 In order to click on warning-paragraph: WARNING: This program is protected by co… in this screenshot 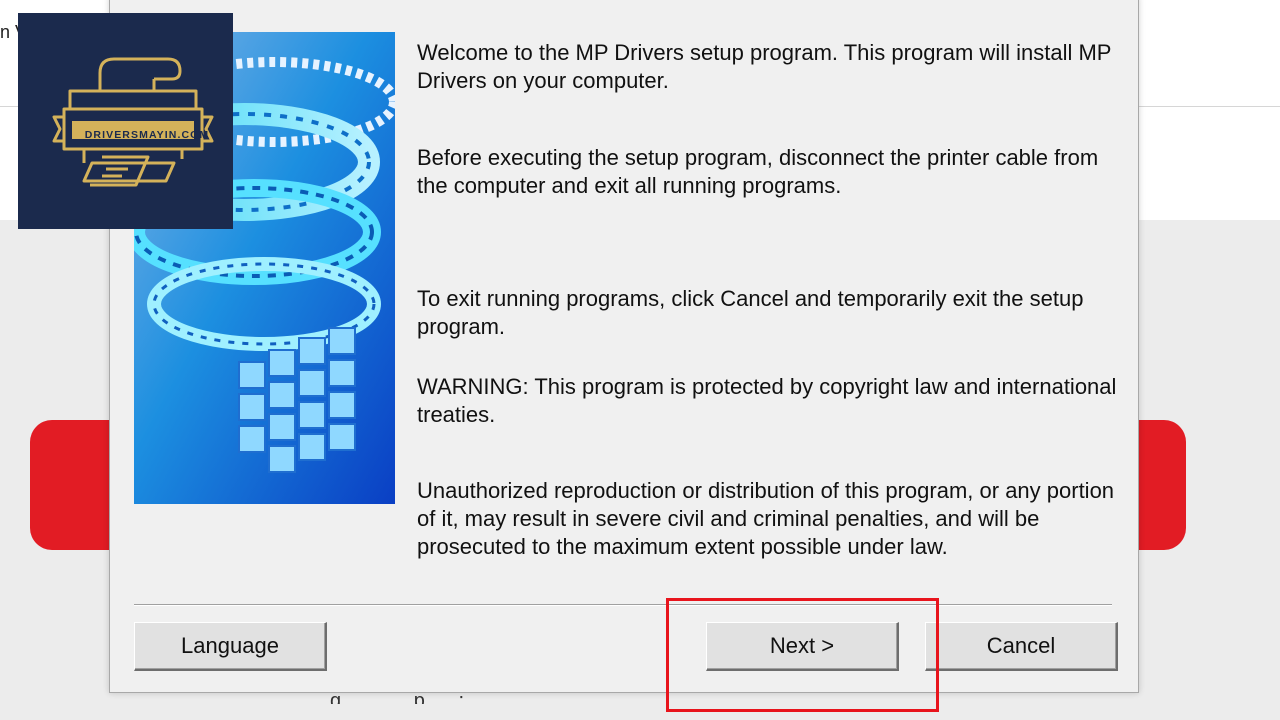, I will do `click(767, 400)`.